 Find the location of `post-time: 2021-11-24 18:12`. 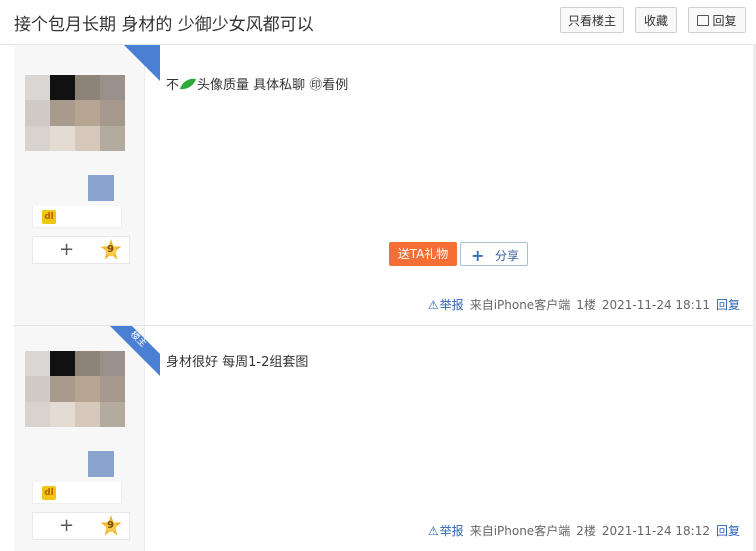

post-time: 2021-11-24 18:12 is located at coordinates (655, 531).